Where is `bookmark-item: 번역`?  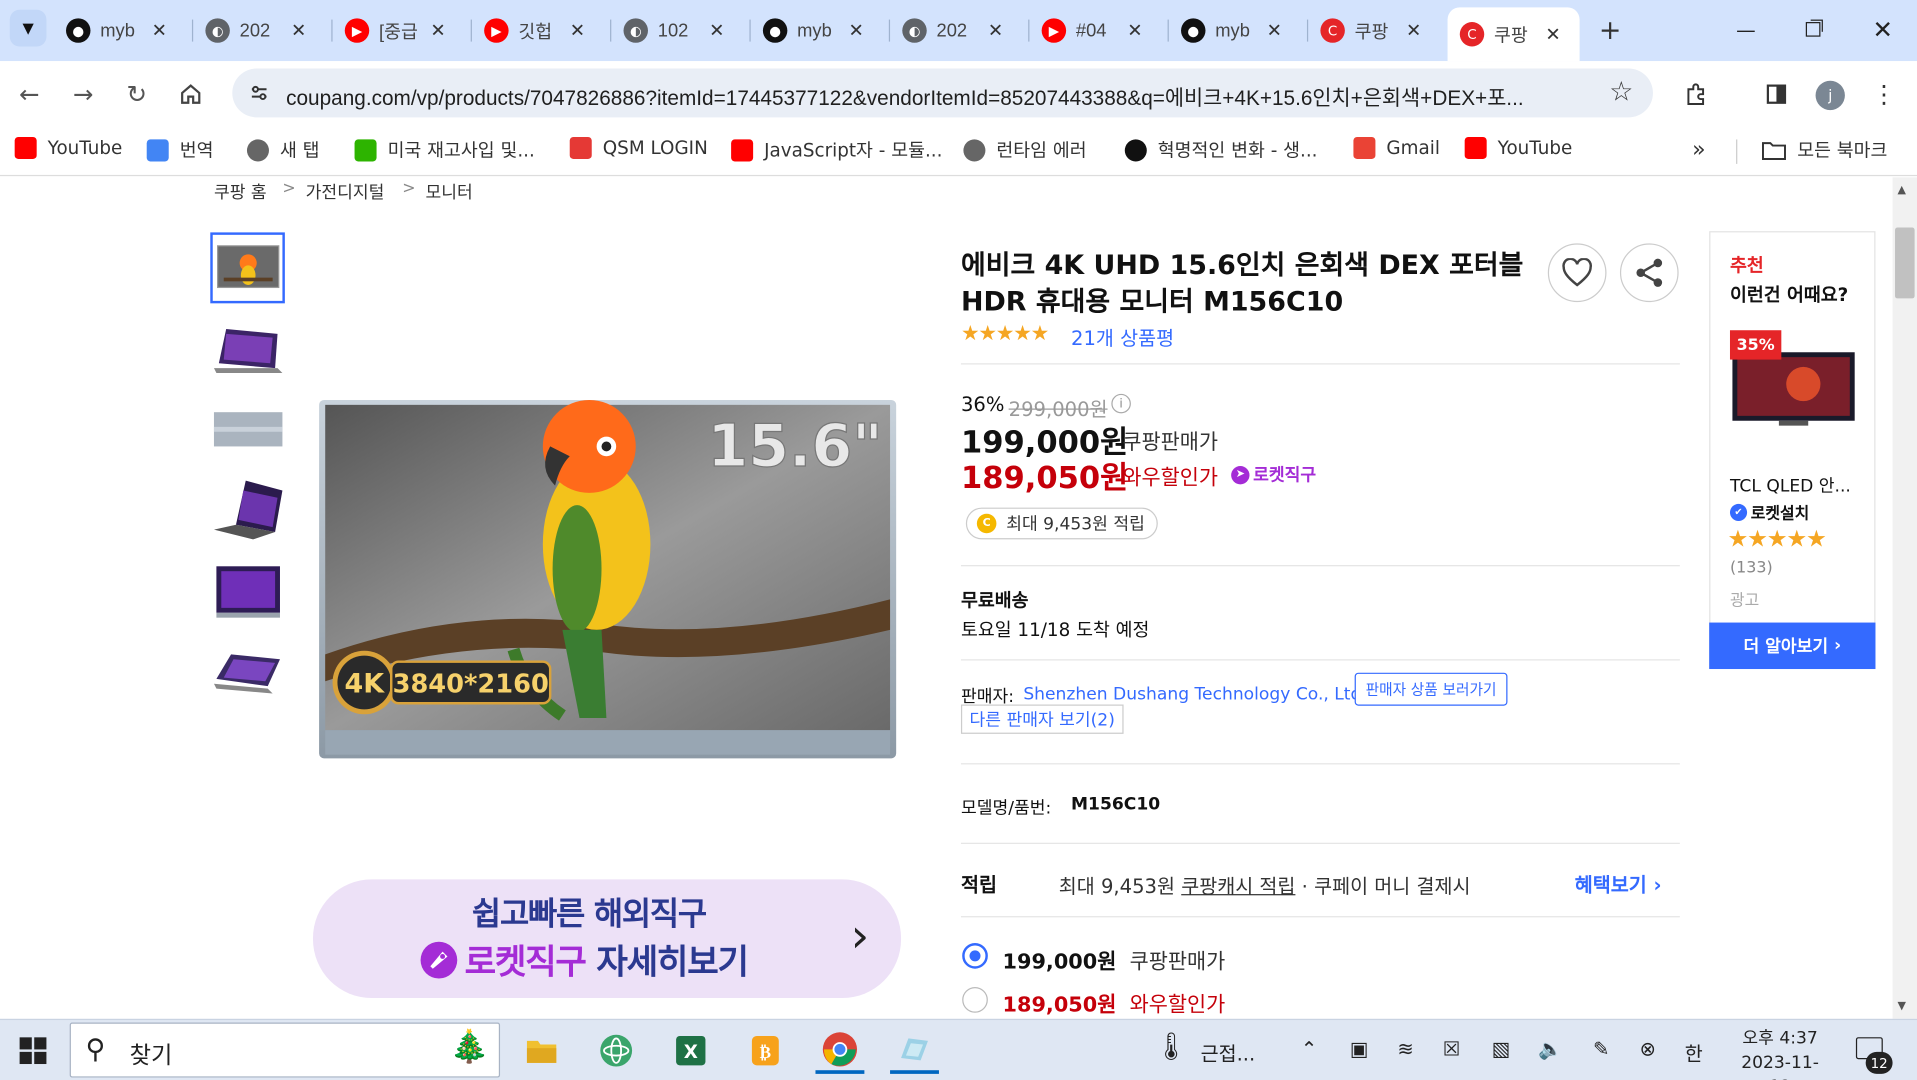
bookmark-item: 번역 is located at coordinates (179, 150).